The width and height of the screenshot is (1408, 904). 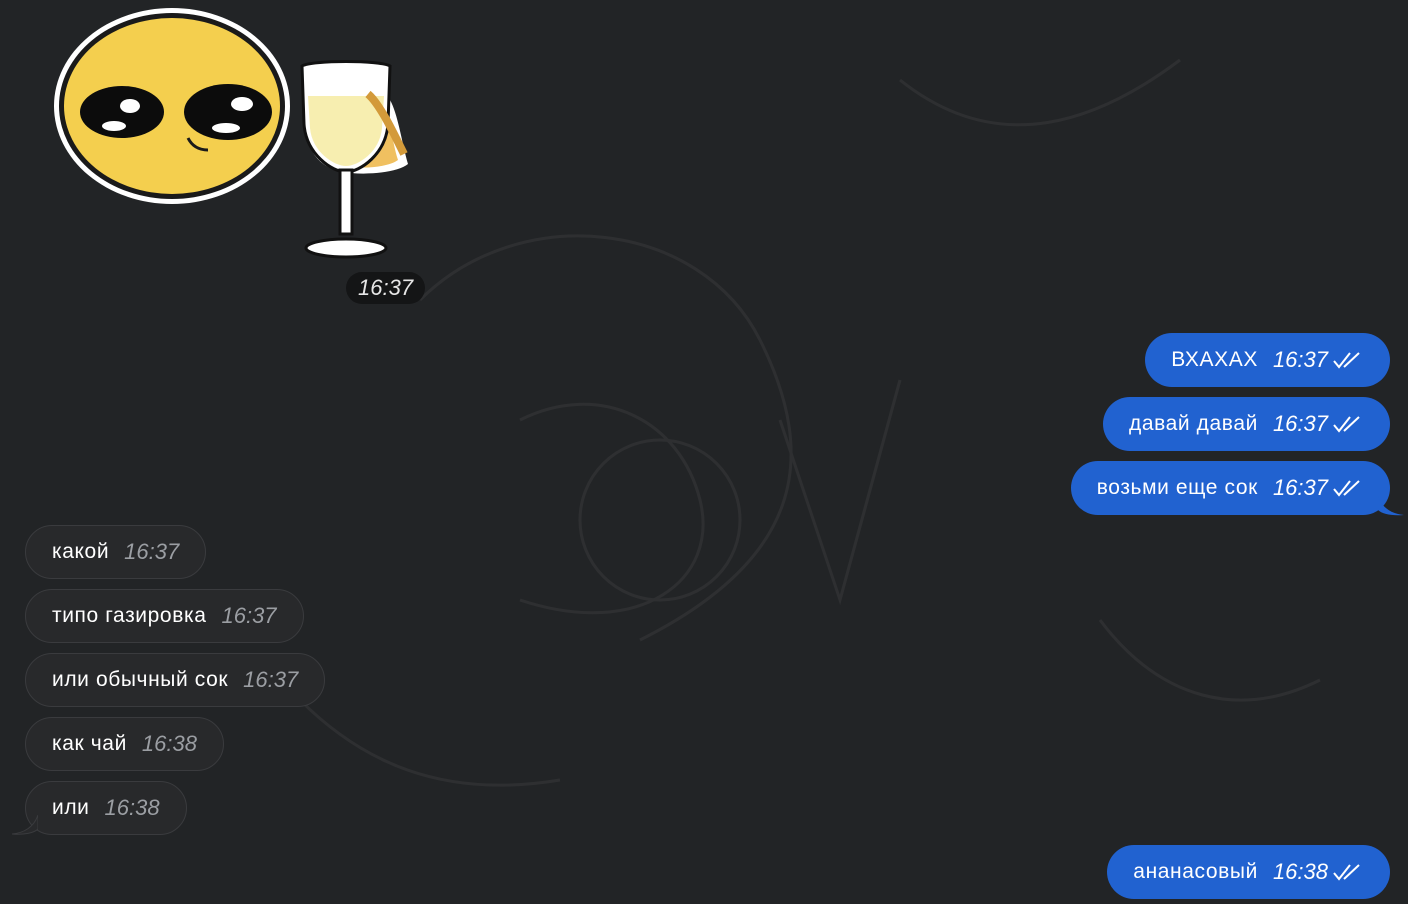 What do you see at coordinates (235, 136) in the screenshot?
I see `smiley-wine-glass-sticker` at bounding box center [235, 136].